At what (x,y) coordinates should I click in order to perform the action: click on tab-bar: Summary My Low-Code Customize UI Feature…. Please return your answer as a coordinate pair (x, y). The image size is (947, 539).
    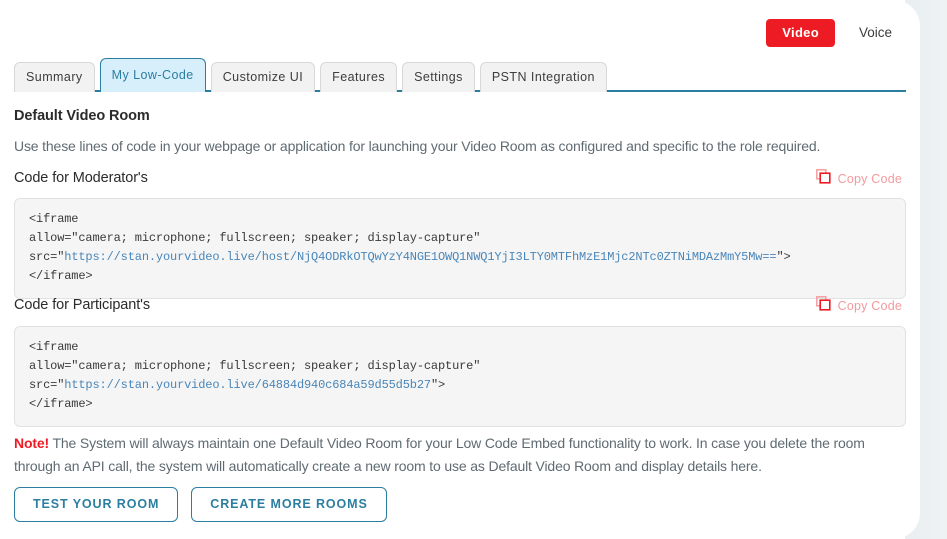
    Looking at the image, I should click on (460, 74).